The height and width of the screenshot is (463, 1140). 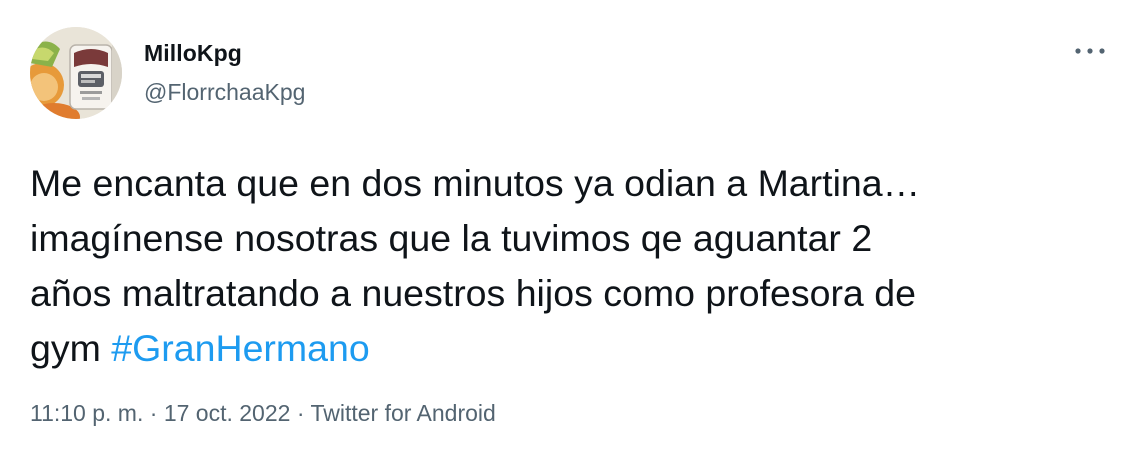 What do you see at coordinates (224, 92) in the screenshot?
I see `author-handle: @FlorrchaaKpg` at bounding box center [224, 92].